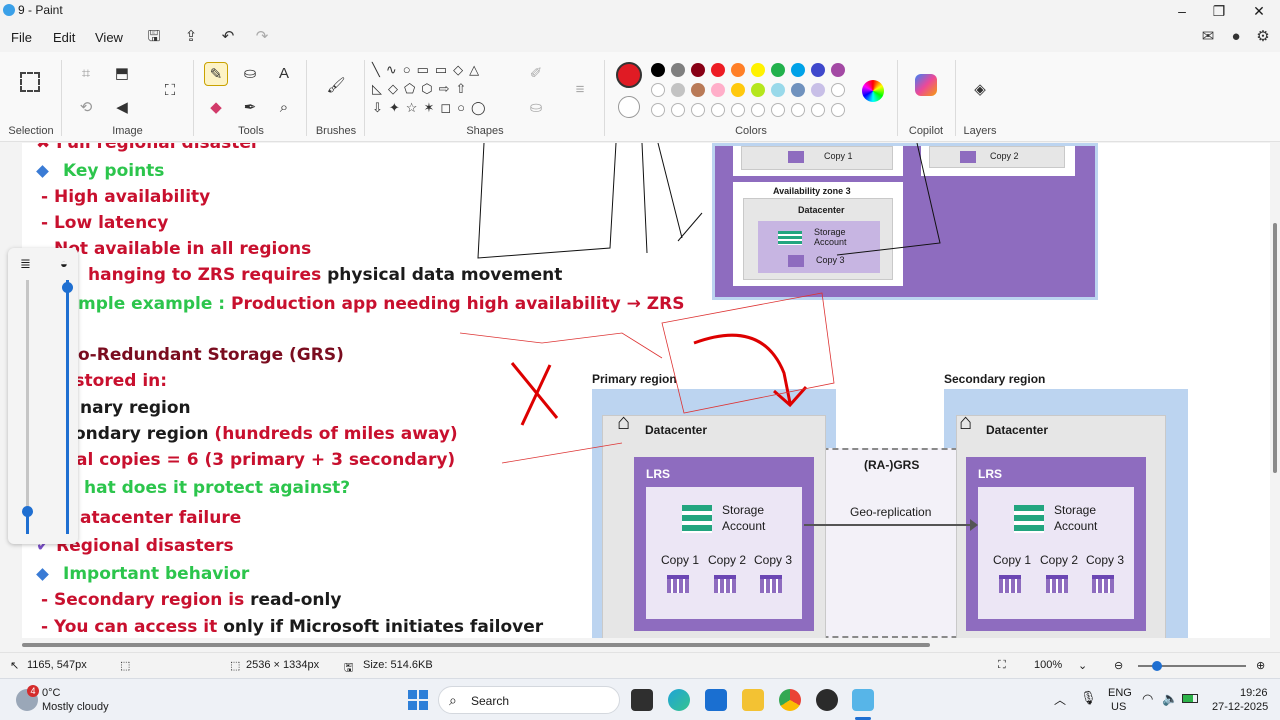 The height and width of the screenshot is (720, 1280). Describe the element at coordinates (790, 700) in the screenshot. I see `chrome-icon` at that location.